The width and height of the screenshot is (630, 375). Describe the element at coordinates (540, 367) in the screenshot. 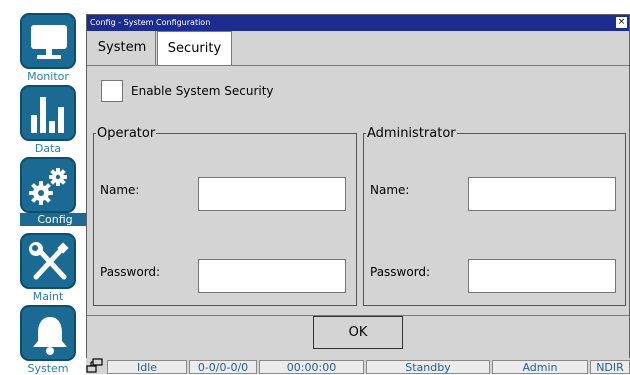

I see `status-user: Admin` at that location.